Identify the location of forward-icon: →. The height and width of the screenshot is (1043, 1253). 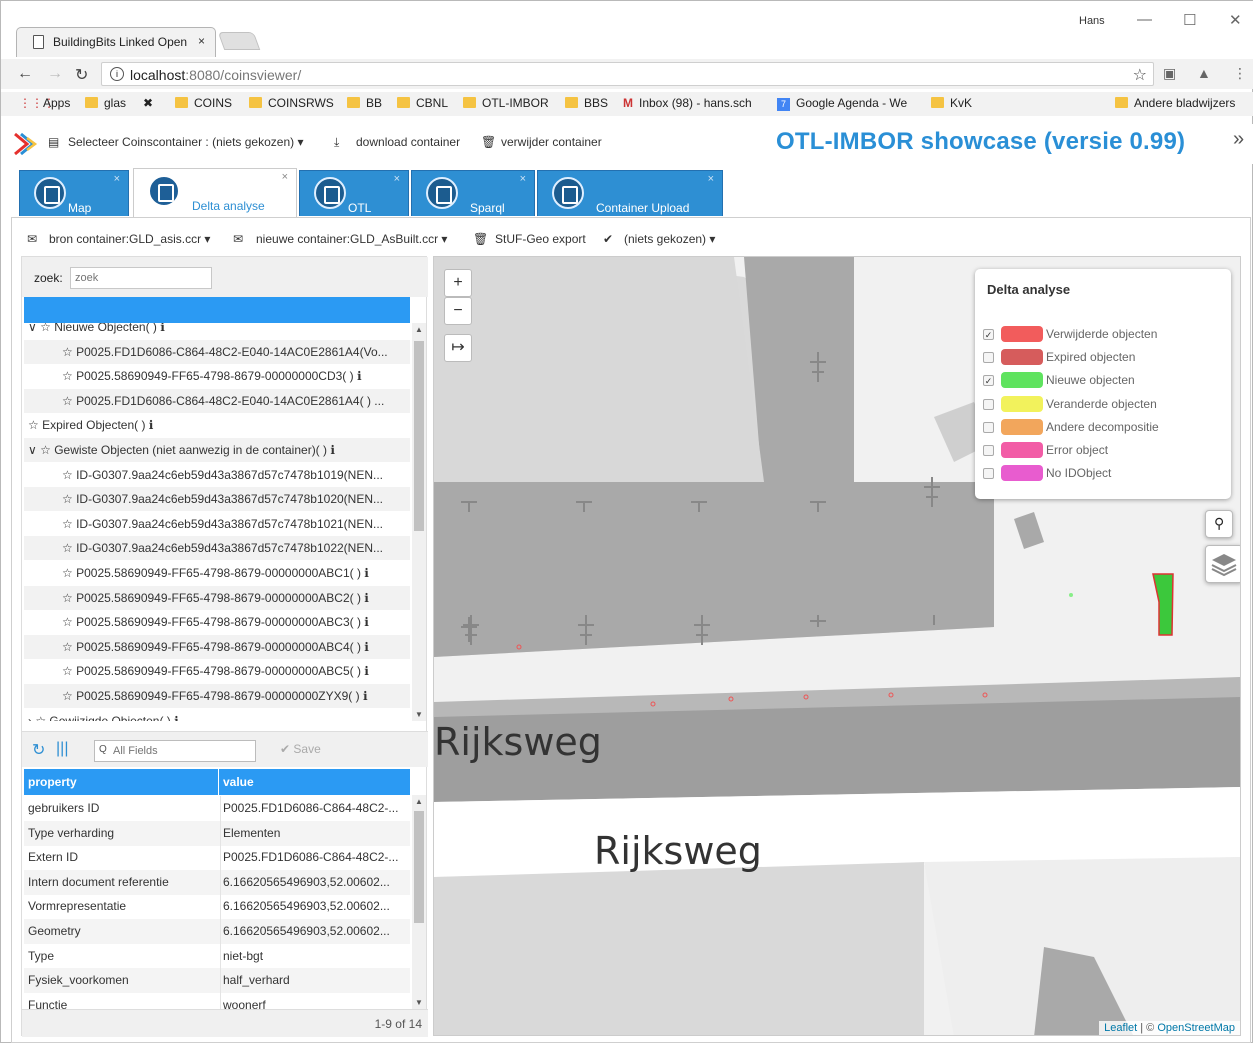
(55, 74).